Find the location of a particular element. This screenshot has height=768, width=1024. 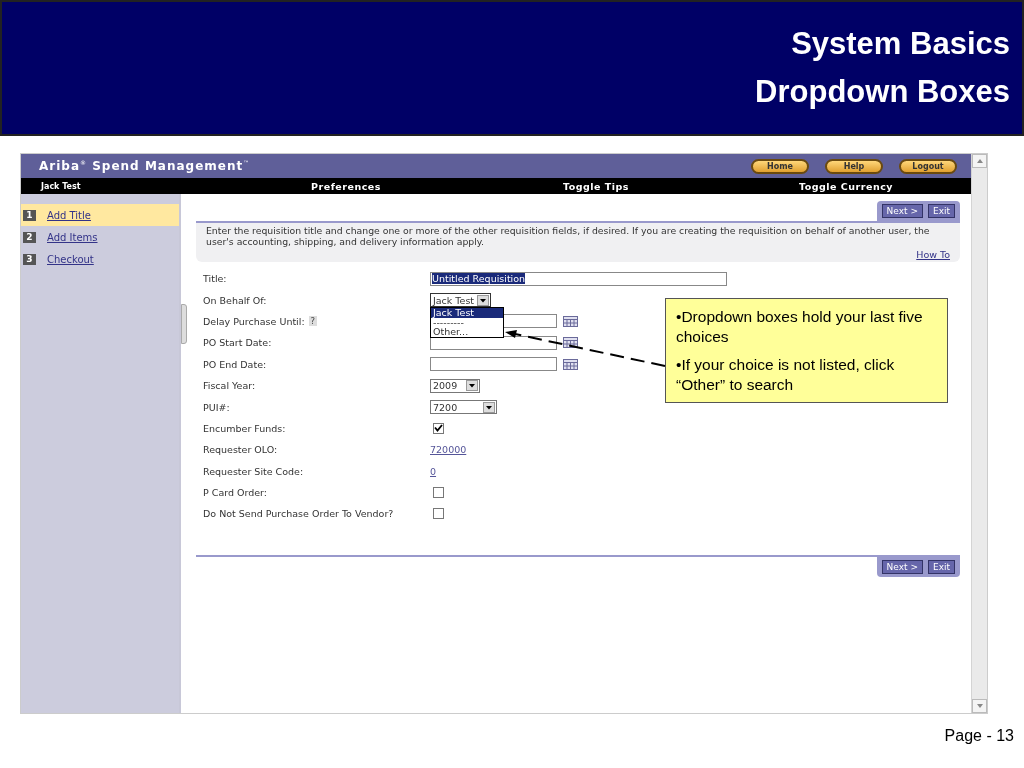

date-field is located at coordinates (493, 364).